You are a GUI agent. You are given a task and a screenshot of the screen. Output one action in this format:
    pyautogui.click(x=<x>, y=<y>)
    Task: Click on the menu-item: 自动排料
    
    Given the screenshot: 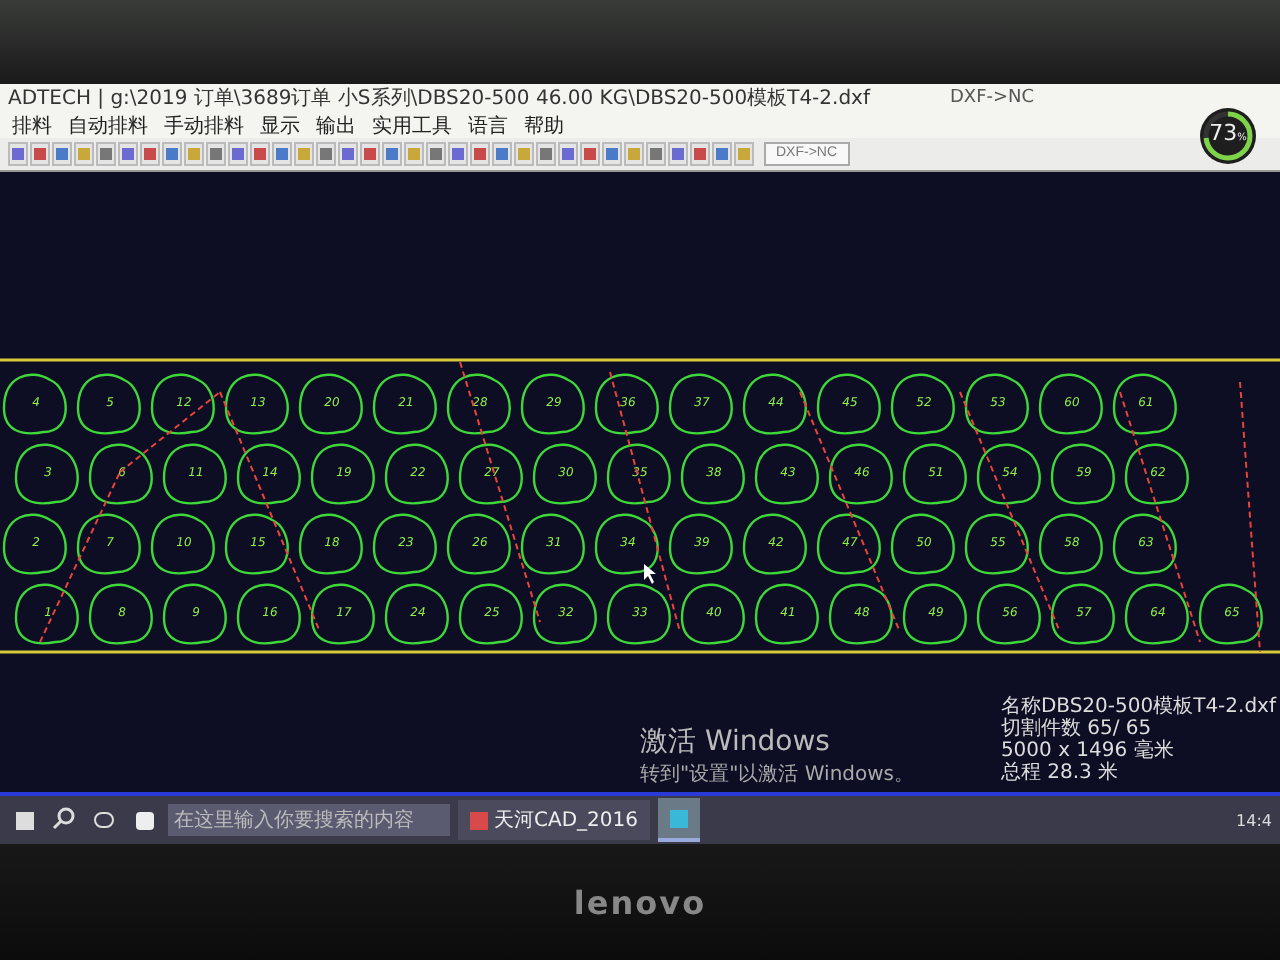 What is the action you would take?
    pyautogui.click(x=108, y=125)
    